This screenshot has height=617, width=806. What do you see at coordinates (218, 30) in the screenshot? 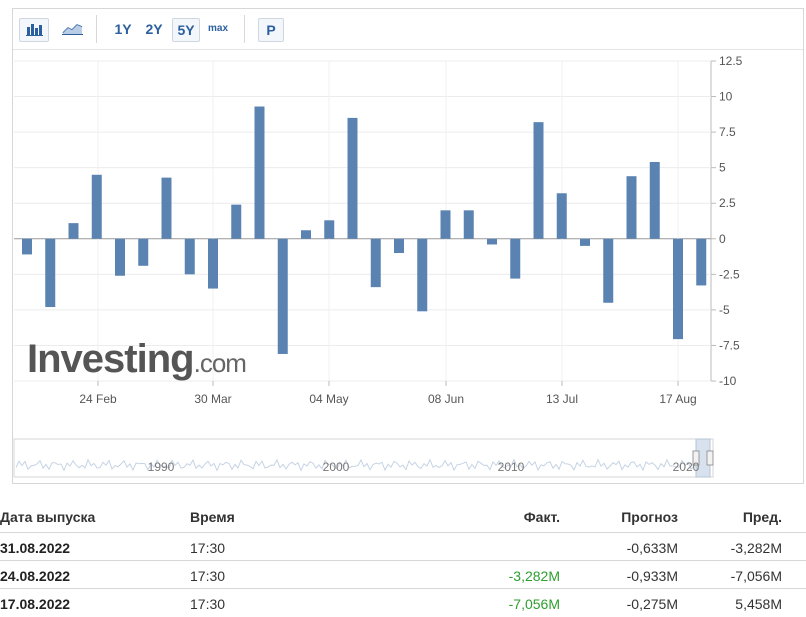
I see `range-max-button: max` at bounding box center [218, 30].